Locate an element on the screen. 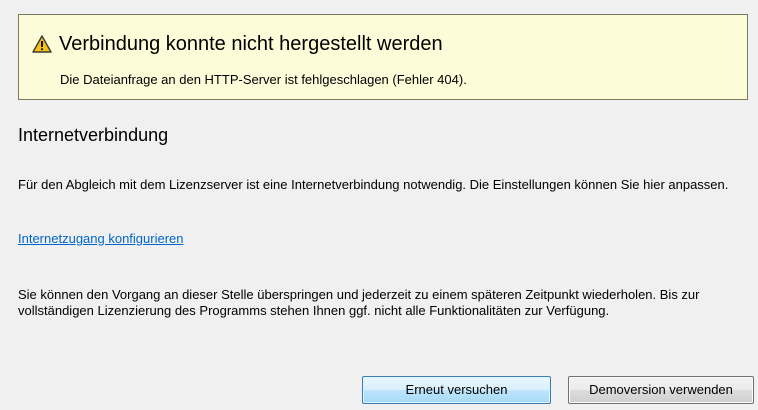 The image size is (758, 410). configure-internet-link: Internetzugang konfigurieren is located at coordinates (101, 239).